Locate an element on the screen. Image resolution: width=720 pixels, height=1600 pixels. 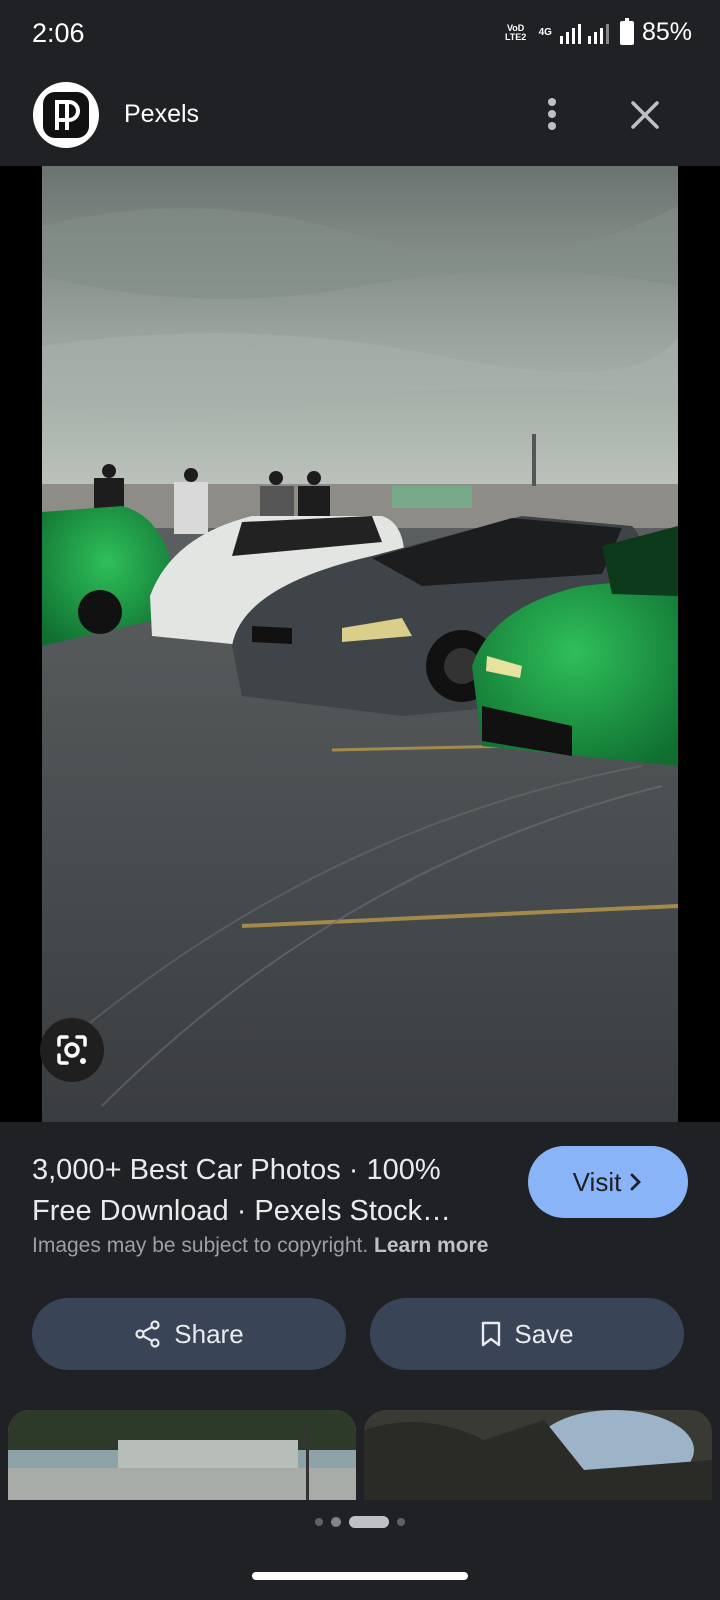
status-icons: VoD LTE2 4G 85% is located at coordinates (596, 32).